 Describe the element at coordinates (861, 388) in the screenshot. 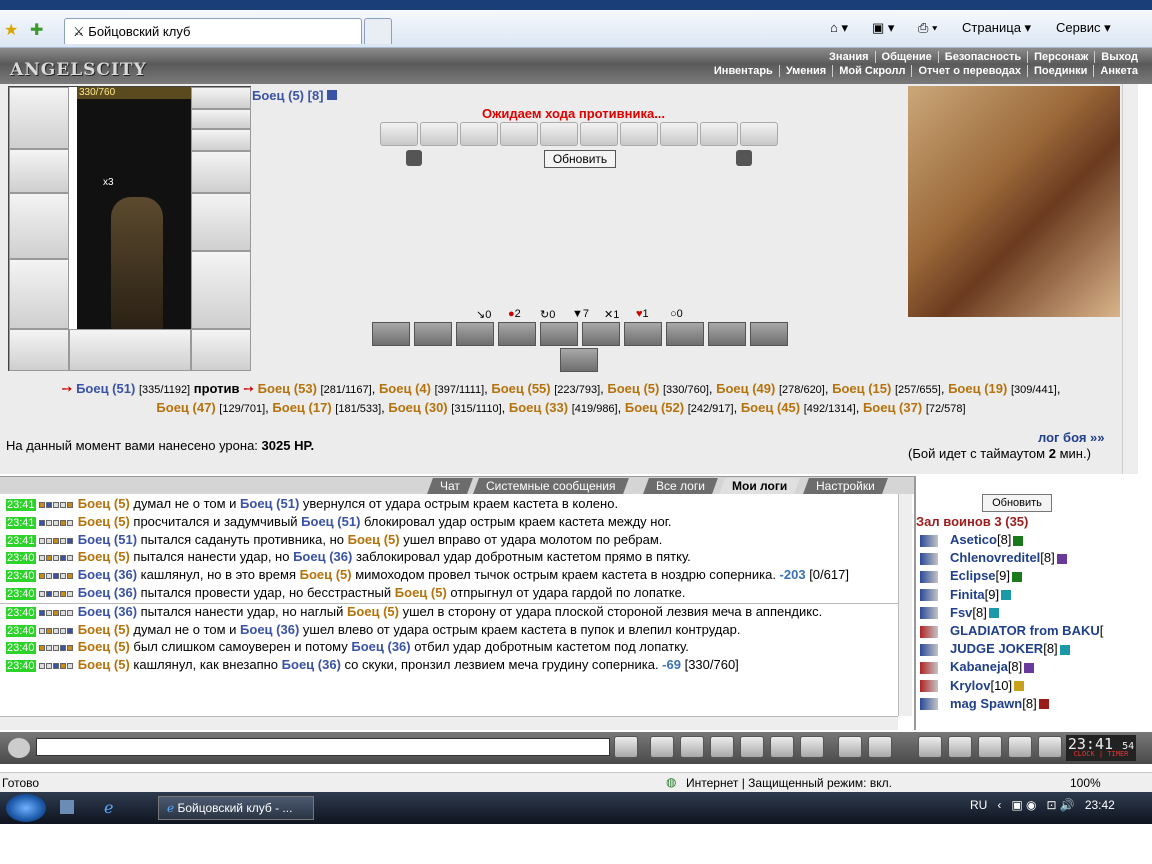

I see `fighter-name: Боец (15)` at that location.